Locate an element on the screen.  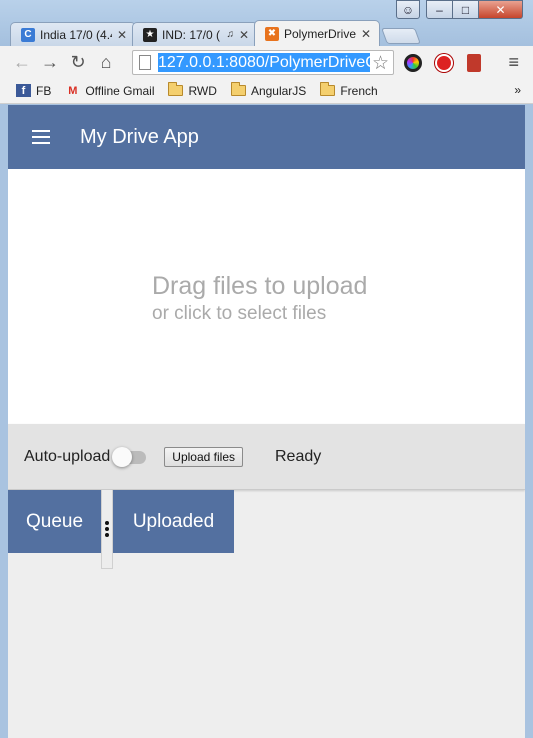
browser-toolbar: ← → ↻ ⌂ 127.0.0.1:8080/PolymerDriveC ☆ ≡ is located at coordinates (266, 62).